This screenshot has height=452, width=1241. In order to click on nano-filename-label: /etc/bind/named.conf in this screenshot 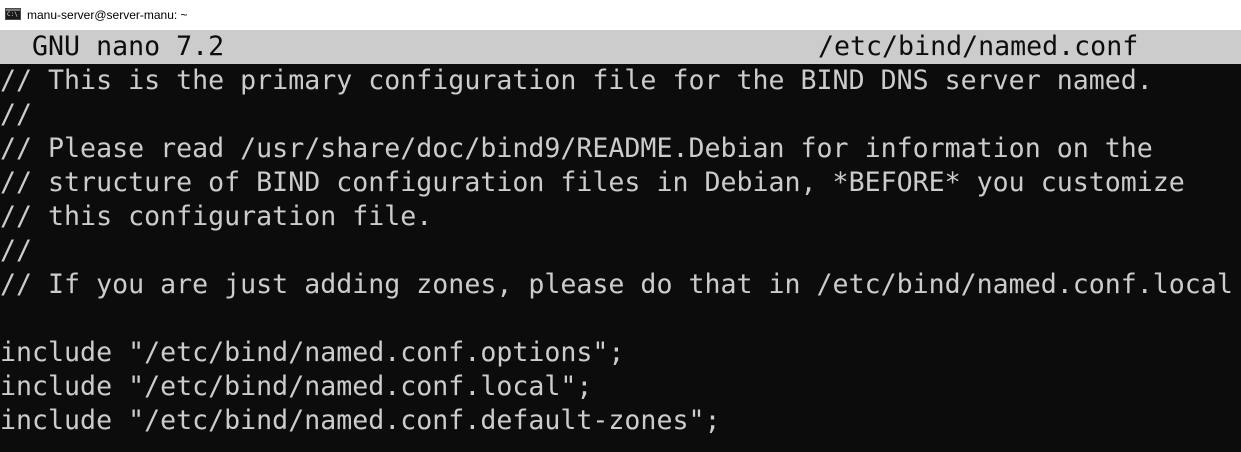, I will do `click(978, 46)`.